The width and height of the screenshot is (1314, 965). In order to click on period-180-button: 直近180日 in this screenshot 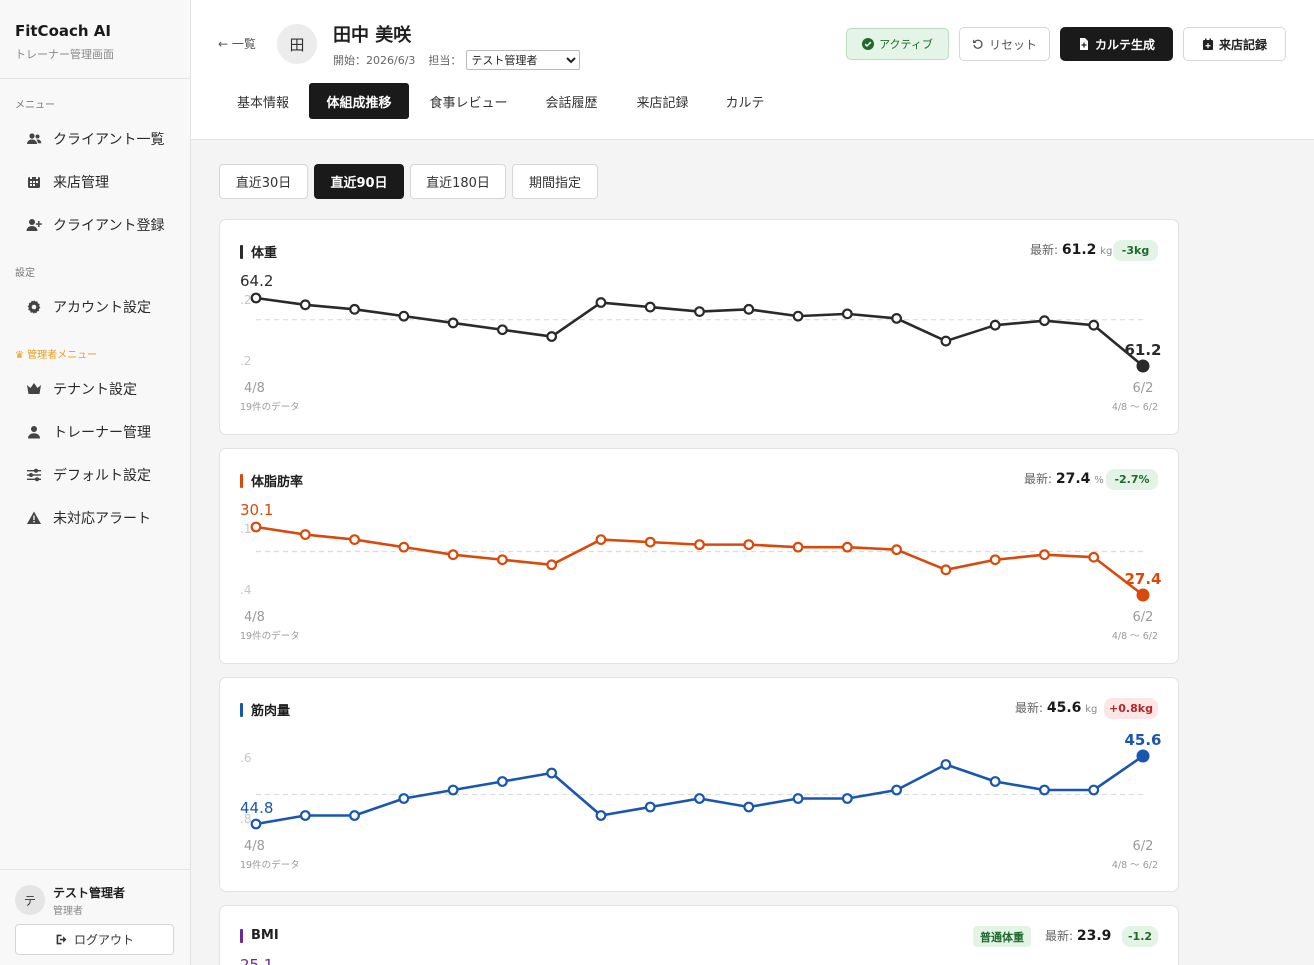, I will do `click(458, 181)`.